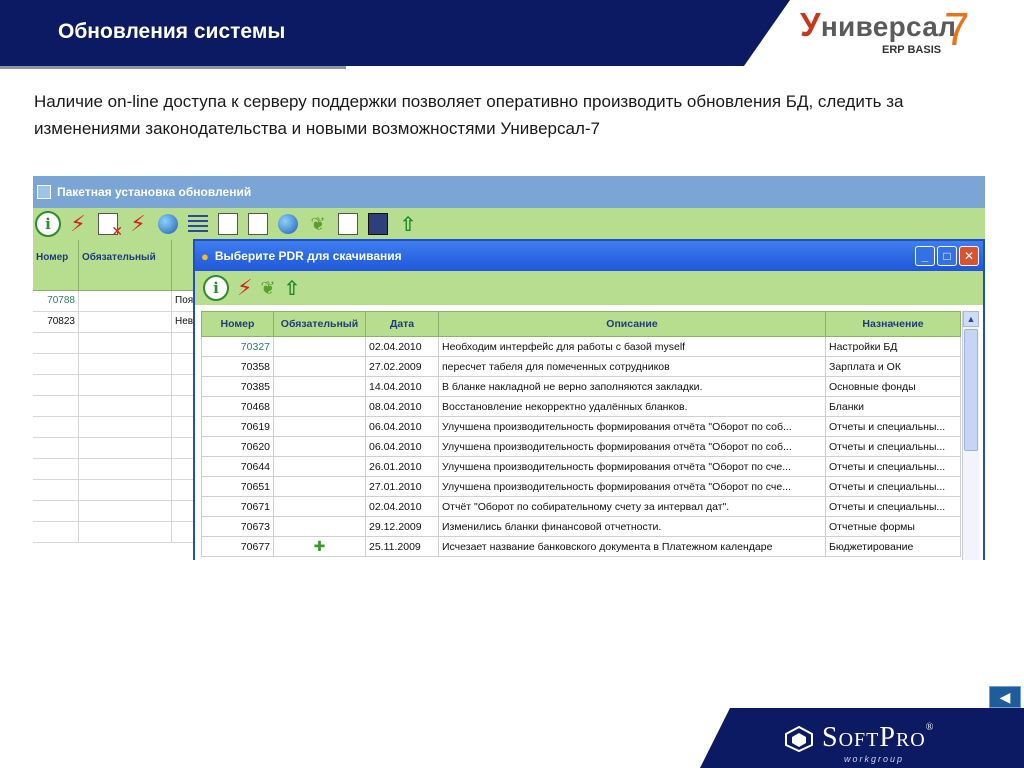  What do you see at coordinates (1005, 697) in the screenshot?
I see `previous-slide-button: ◀` at bounding box center [1005, 697].